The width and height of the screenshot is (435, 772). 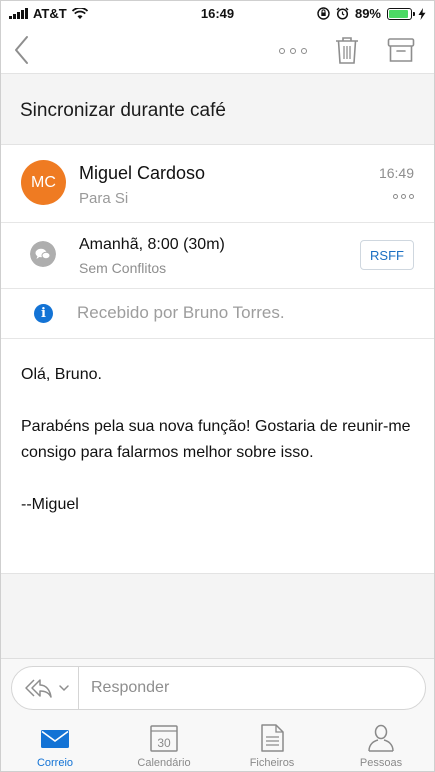 I want to click on message-footer-area, so click(x=217, y=615).